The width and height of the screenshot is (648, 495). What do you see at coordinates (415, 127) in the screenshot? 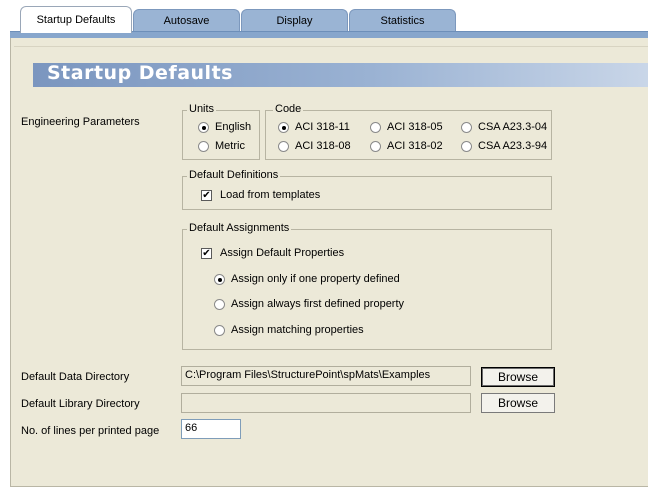
I see `radio-label: ACI 318-05` at bounding box center [415, 127].